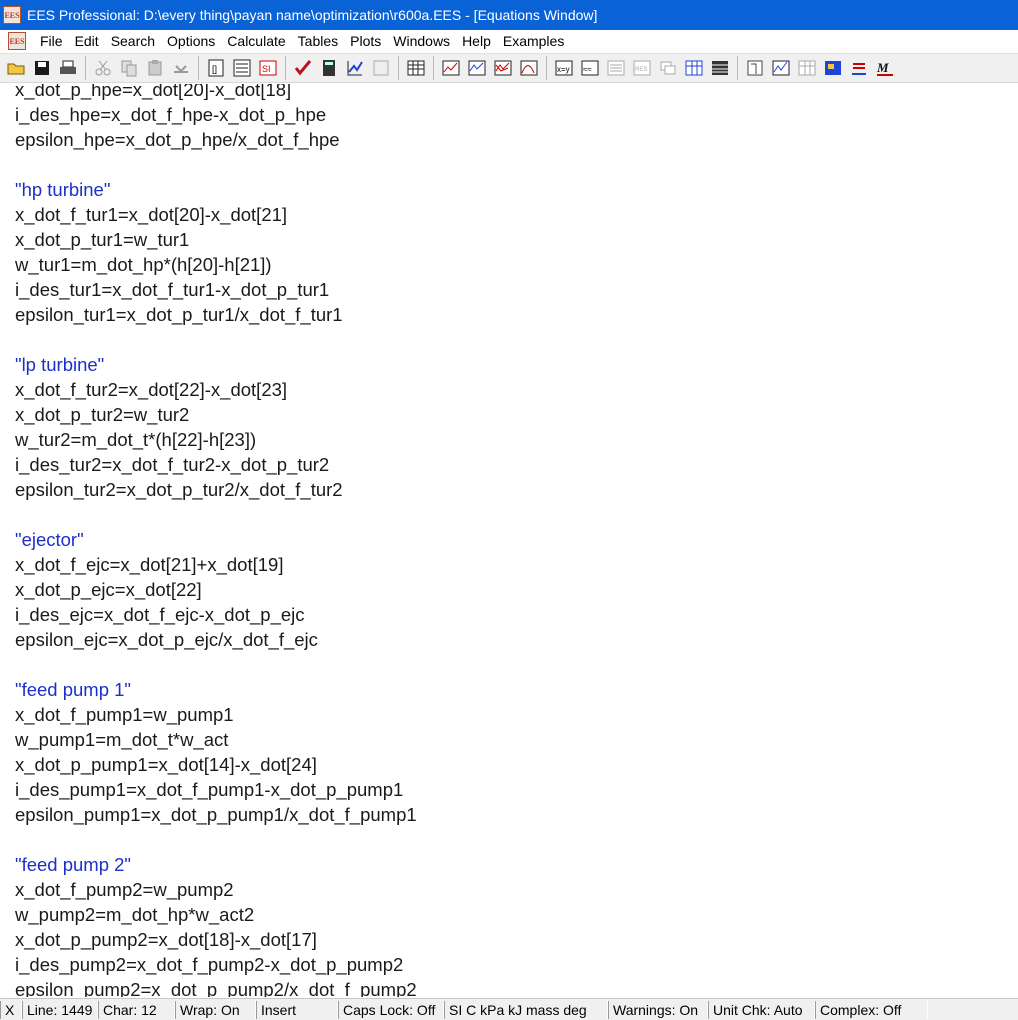 The image size is (1018, 1020). Describe the element at coordinates (882, 67) in the screenshot. I see `svg-text: M` at that location.